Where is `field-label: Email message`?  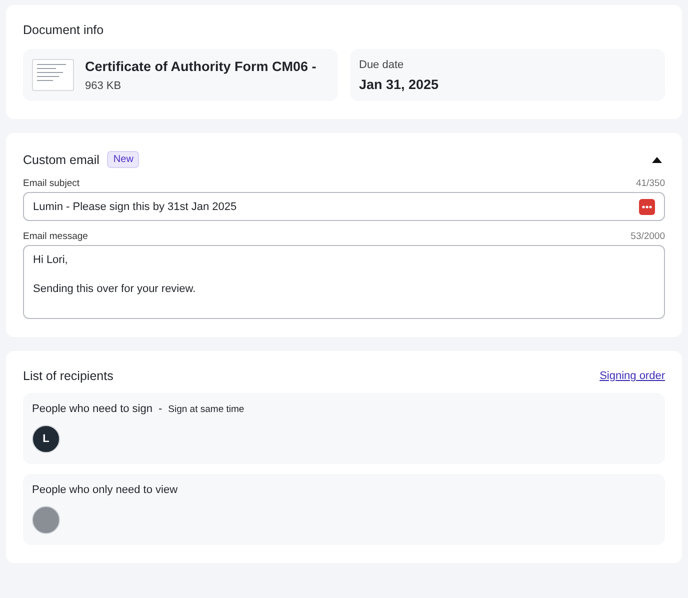 field-label: Email message is located at coordinates (55, 236).